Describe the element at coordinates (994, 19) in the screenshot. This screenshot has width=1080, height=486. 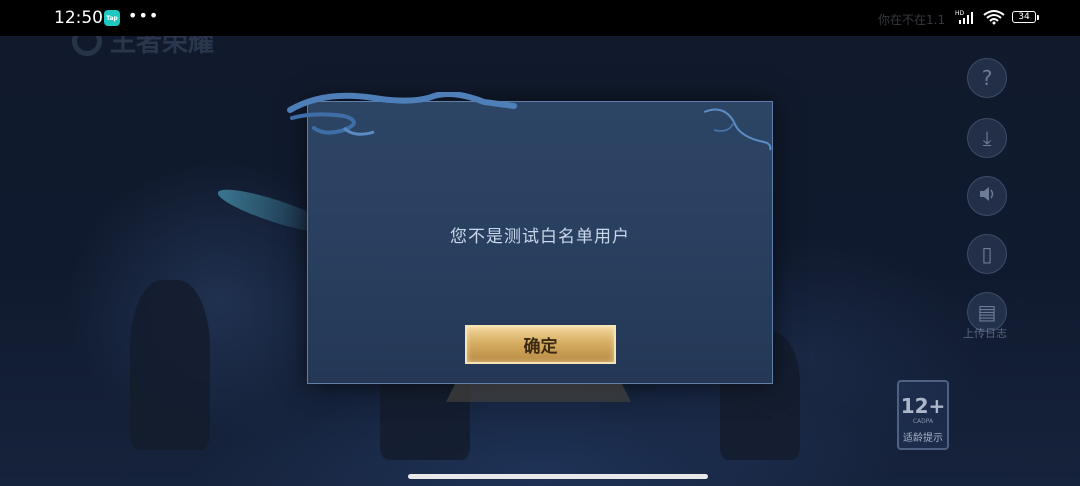
I see `wifi-icon` at that location.